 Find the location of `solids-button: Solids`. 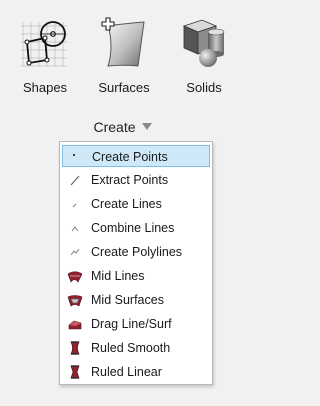

solids-button: Solids is located at coordinates (204, 54).